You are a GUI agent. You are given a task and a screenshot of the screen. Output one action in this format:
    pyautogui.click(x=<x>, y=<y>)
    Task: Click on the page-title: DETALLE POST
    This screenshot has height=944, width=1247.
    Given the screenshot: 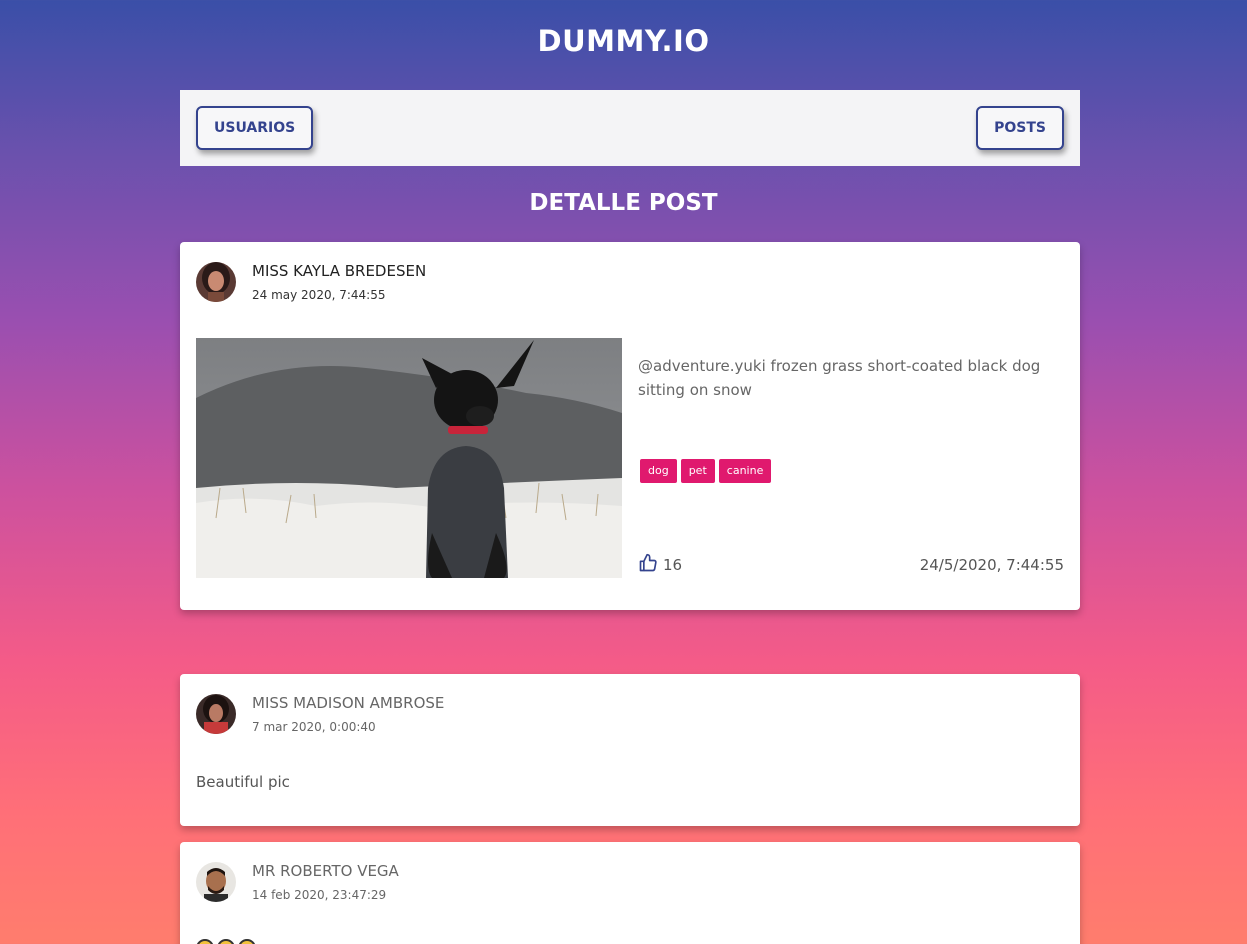 What is the action you would take?
    pyautogui.click(x=623, y=203)
    